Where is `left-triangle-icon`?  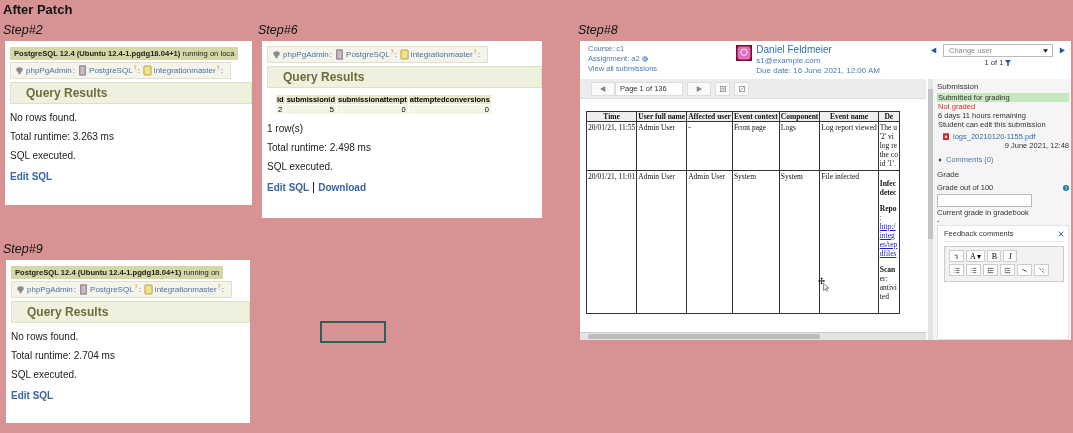
left-triangle-icon is located at coordinates (603, 88).